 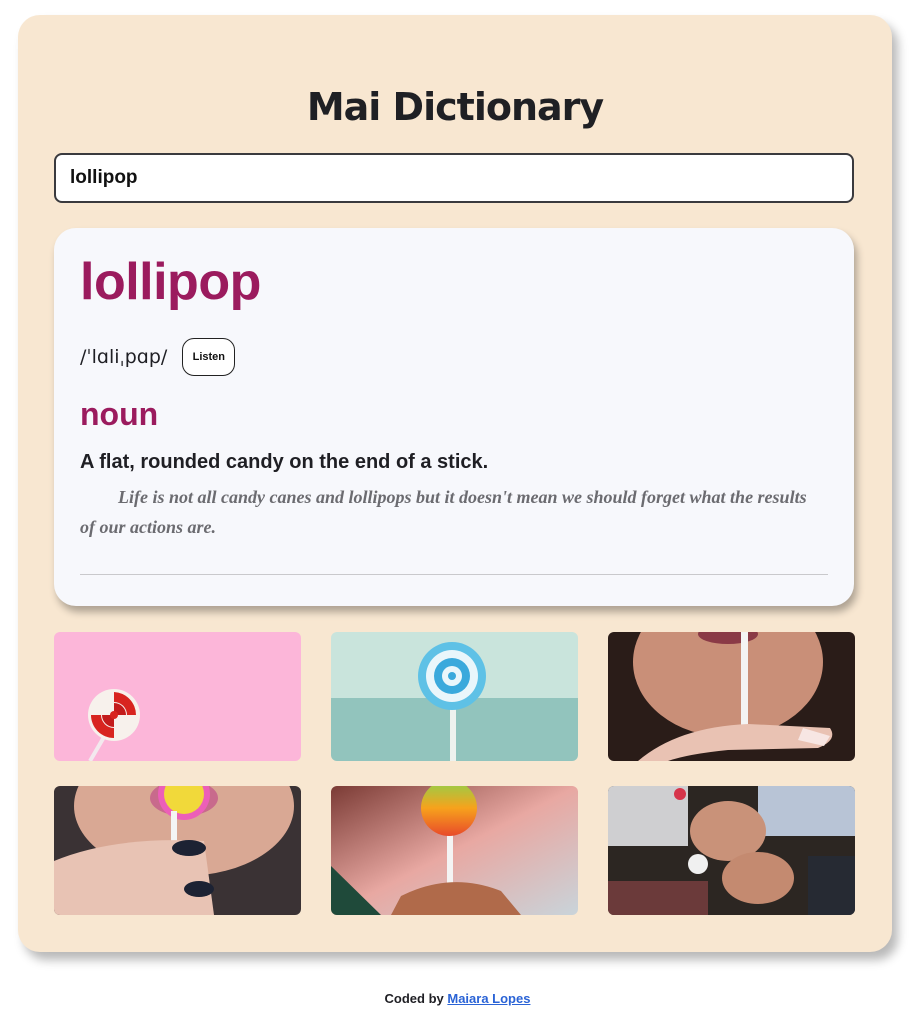 I want to click on result-word: lollipop, so click(x=170, y=282).